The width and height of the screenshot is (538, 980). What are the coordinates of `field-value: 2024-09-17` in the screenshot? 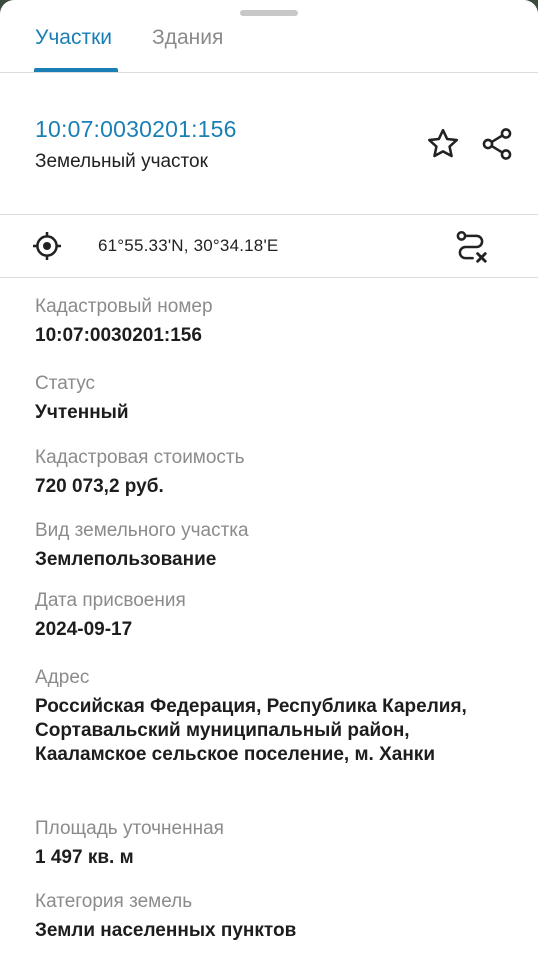 It's located at (84, 629).